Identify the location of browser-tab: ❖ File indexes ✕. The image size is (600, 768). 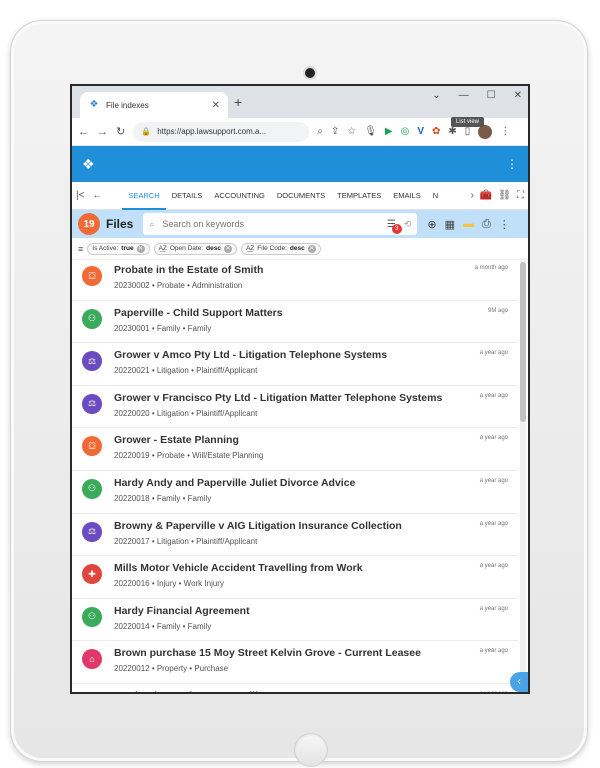
(154, 105).